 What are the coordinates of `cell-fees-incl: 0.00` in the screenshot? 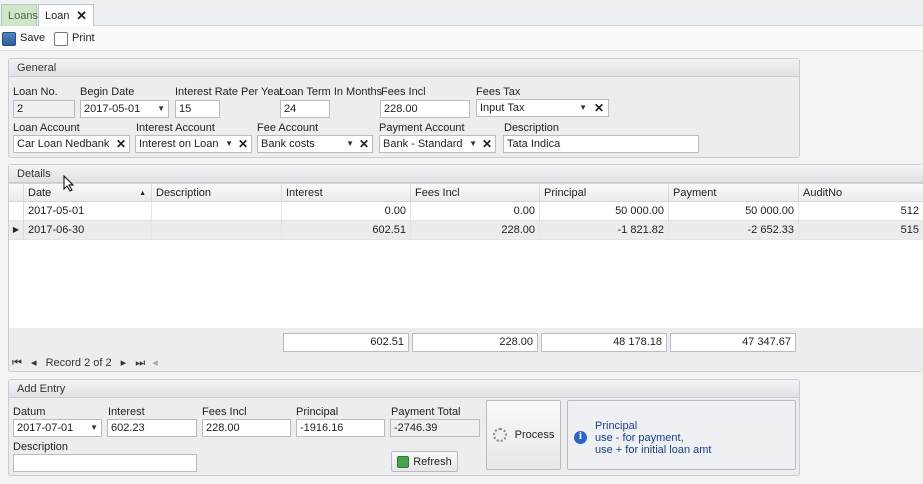 It's located at (475, 211).